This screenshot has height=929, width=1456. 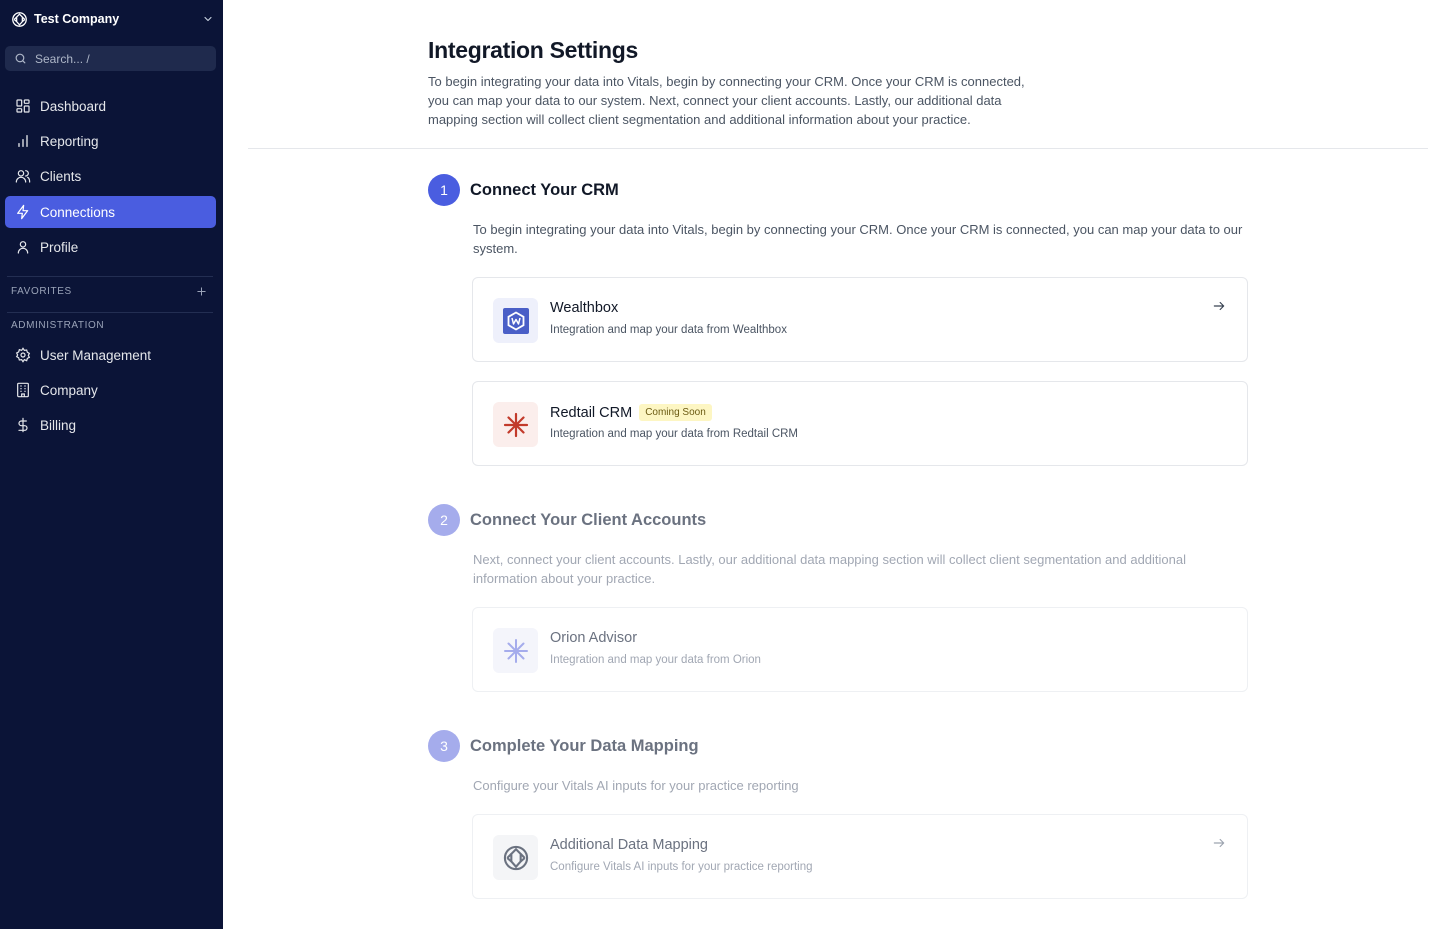 I want to click on sidebar-item-label: User Management, so click(x=96, y=355).